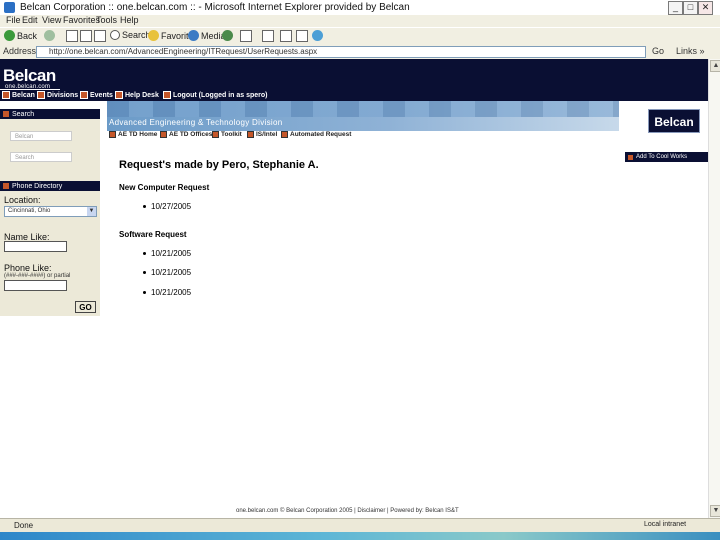 The height and width of the screenshot is (540, 720). Describe the element at coordinates (674, 121) in the screenshot. I see `belcan-badge-logo: Belcan` at that location.